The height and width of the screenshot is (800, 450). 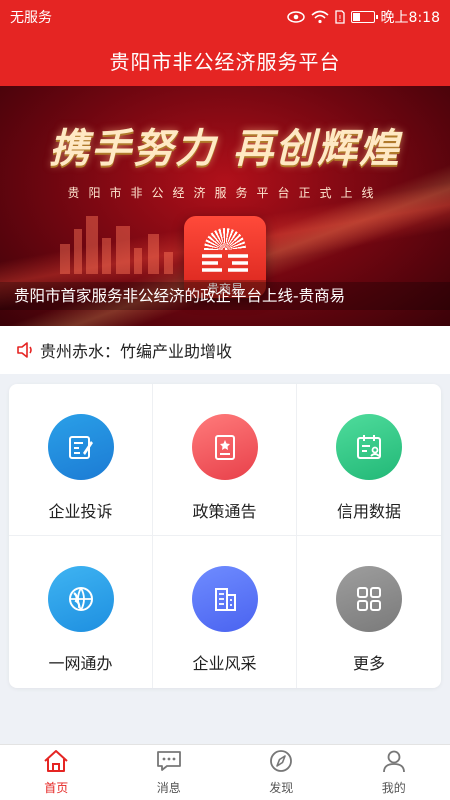 What do you see at coordinates (56, 762) in the screenshot?
I see `home-icon` at bounding box center [56, 762].